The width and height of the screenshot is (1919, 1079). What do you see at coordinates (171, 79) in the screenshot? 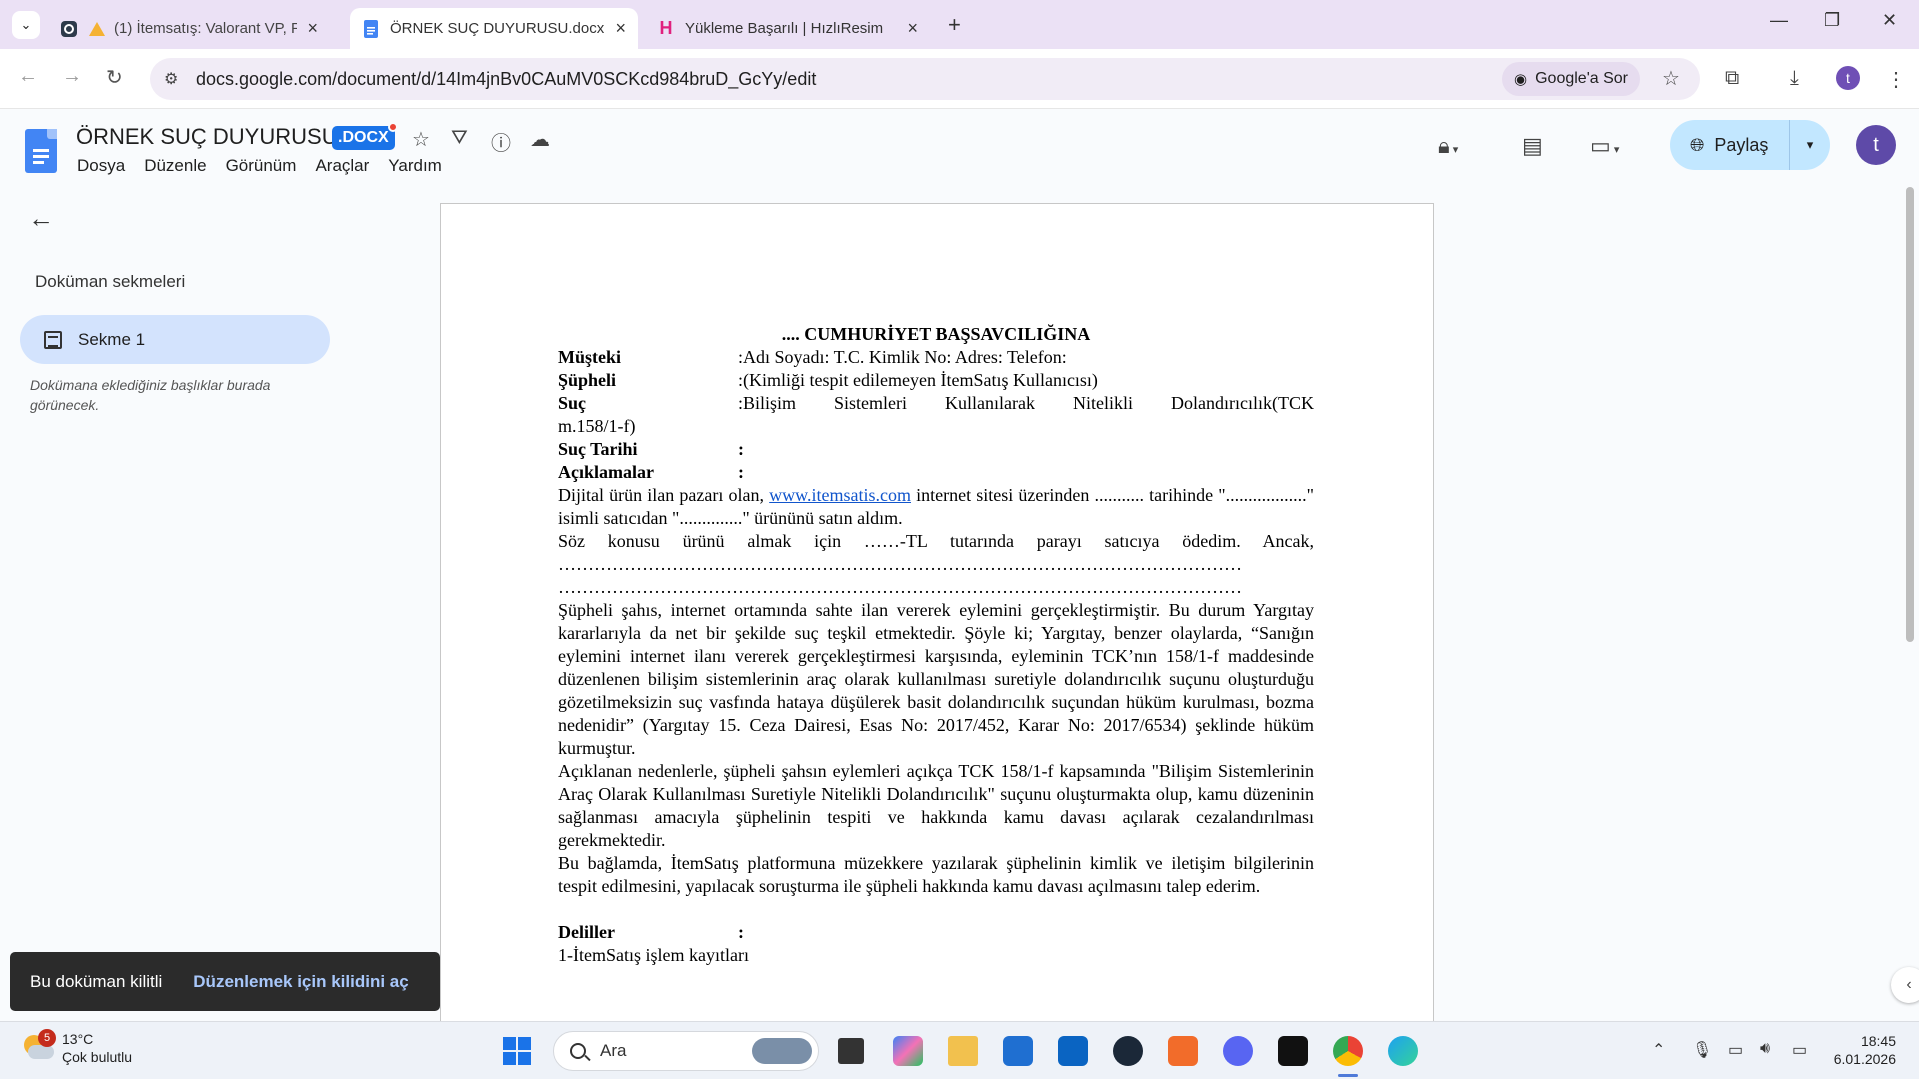
I see `site-settings-icon: ⚙` at bounding box center [171, 79].